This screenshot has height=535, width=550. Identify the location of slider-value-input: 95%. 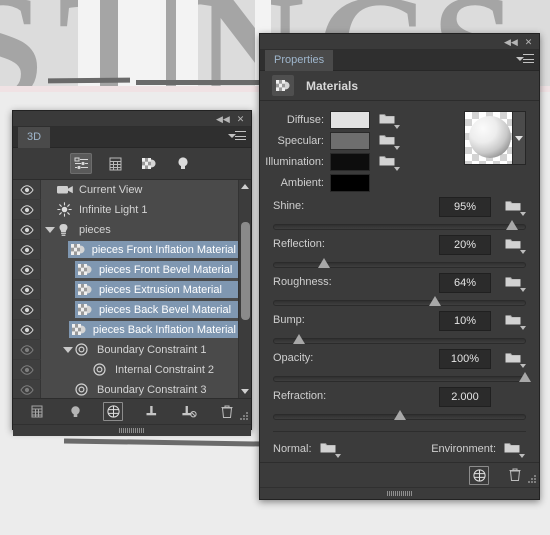
(465, 207).